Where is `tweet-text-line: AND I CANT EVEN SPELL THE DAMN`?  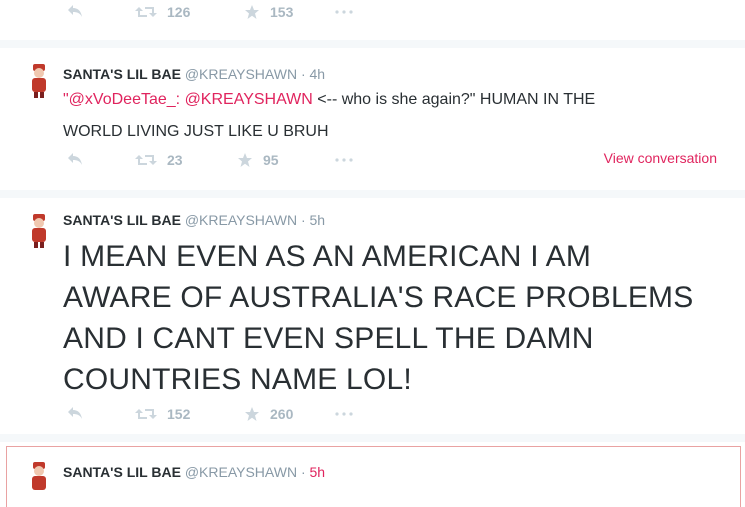 tweet-text-line: AND I CANT EVEN SPELL THE DAMN is located at coordinates (328, 338).